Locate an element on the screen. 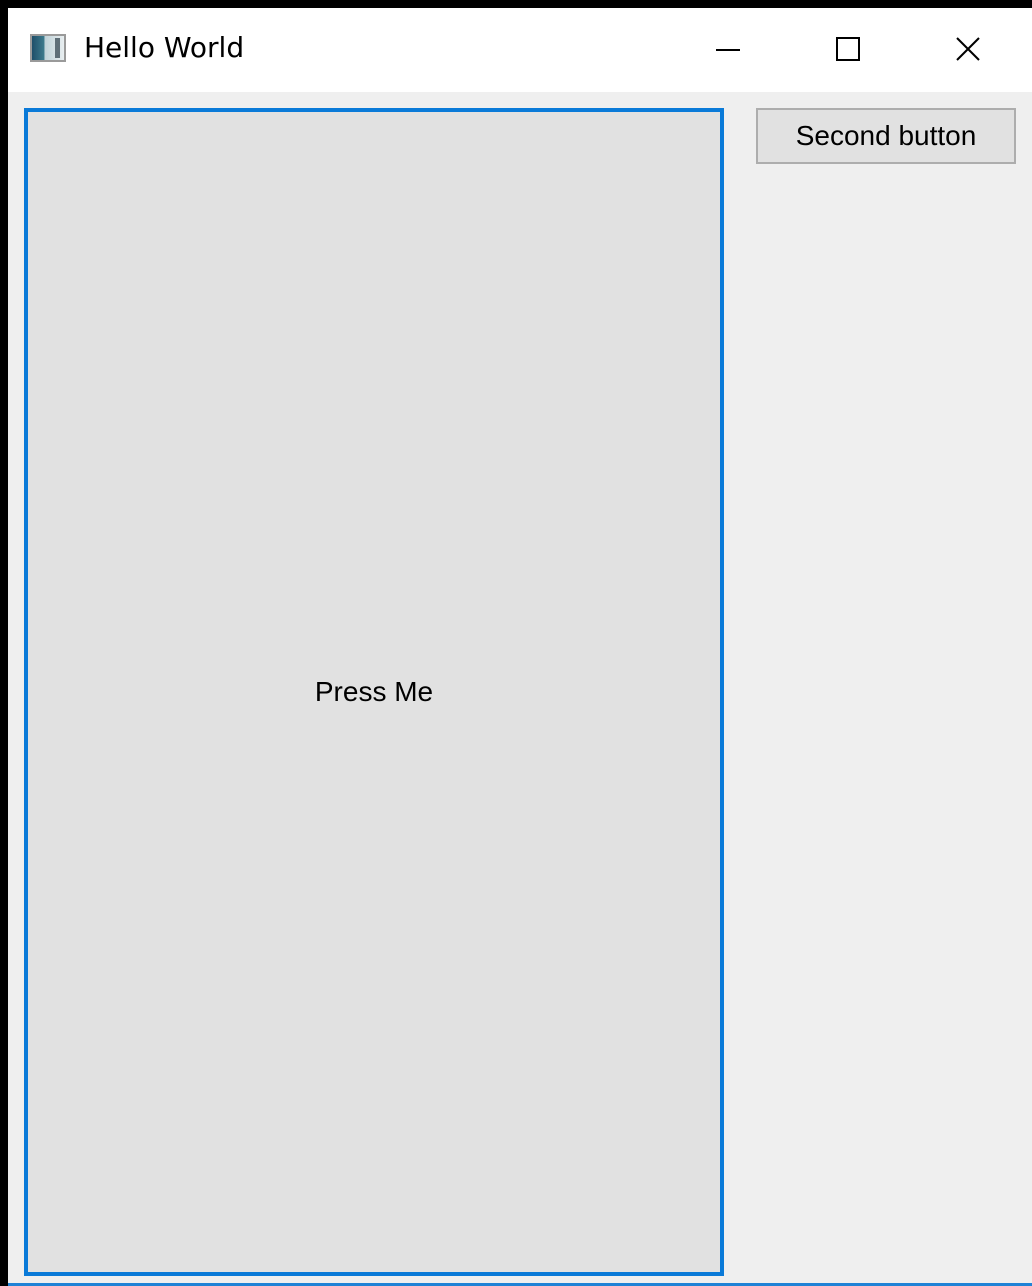  maximize-button is located at coordinates (848, 50).